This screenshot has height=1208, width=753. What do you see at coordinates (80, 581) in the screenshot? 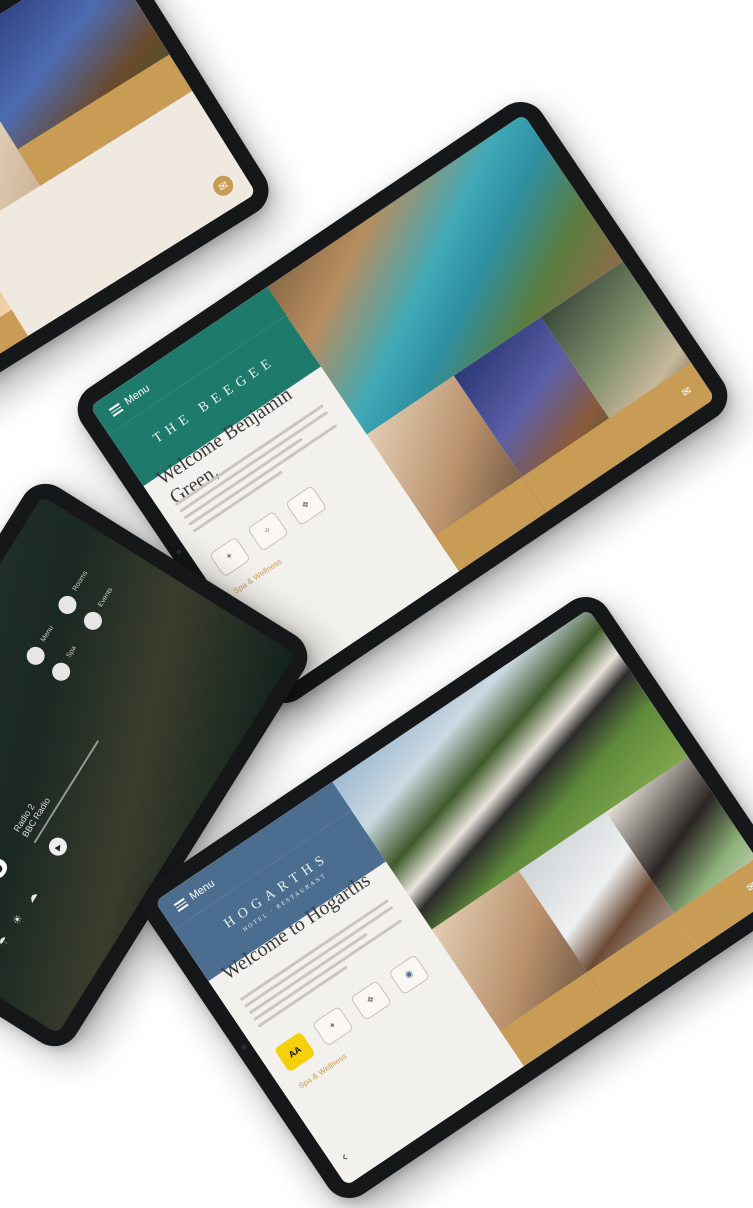
I see `app-label: Rooms` at bounding box center [80, 581].